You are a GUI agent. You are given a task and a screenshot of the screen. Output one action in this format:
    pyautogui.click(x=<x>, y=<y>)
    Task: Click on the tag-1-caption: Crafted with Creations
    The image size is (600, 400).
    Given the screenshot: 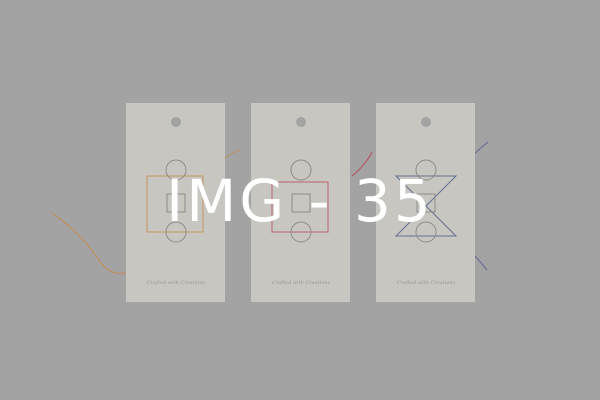 What is the action you would take?
    pyautogui.click(x=176, y=283)
    